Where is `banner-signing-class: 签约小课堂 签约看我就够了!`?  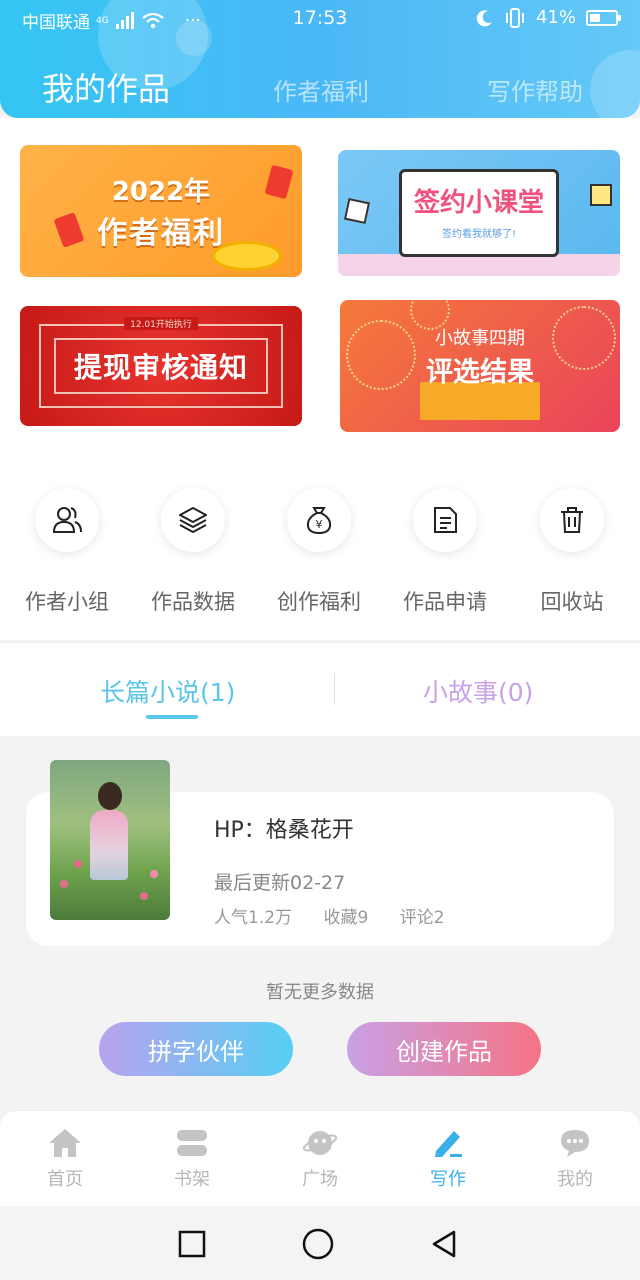 banner-signing-class: 签约小课堂 签约看我就够了! is located at coordinates (479, 213).